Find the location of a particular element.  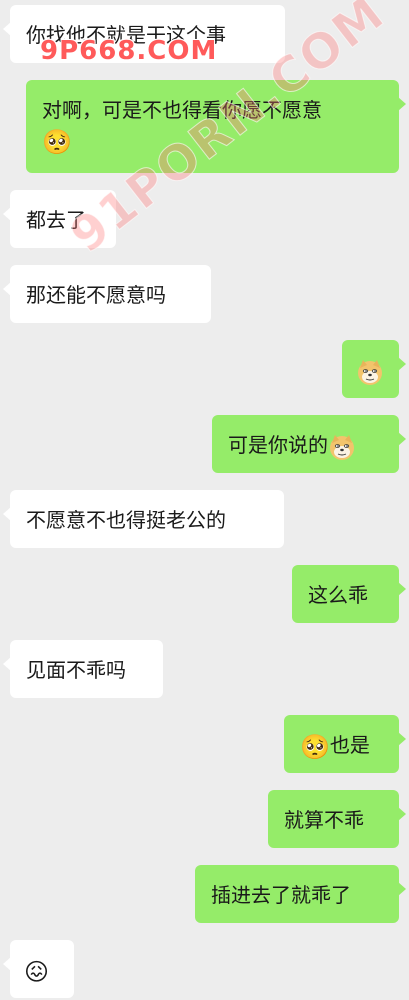

message-bubble-outgoing is located at coordinates (374, 369).